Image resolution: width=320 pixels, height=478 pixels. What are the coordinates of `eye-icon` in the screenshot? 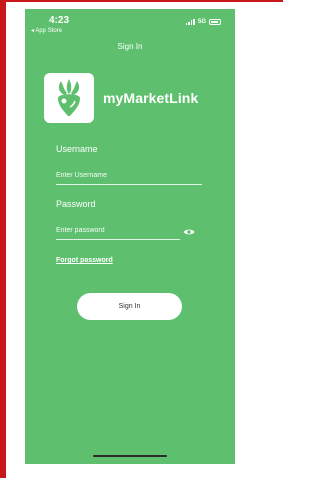 It's located at (189, 232).